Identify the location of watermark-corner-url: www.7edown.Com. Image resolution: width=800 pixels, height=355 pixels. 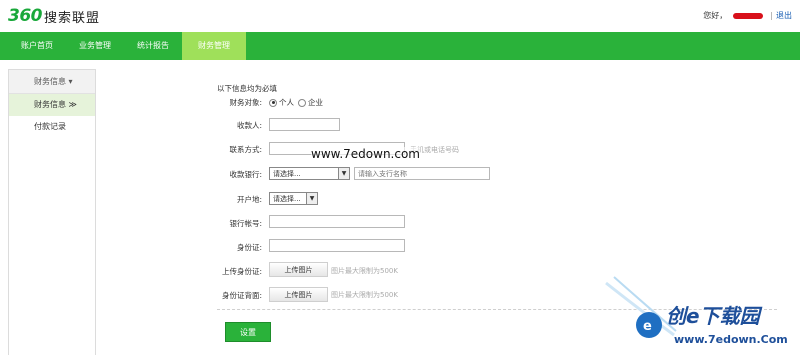
(731, 339).